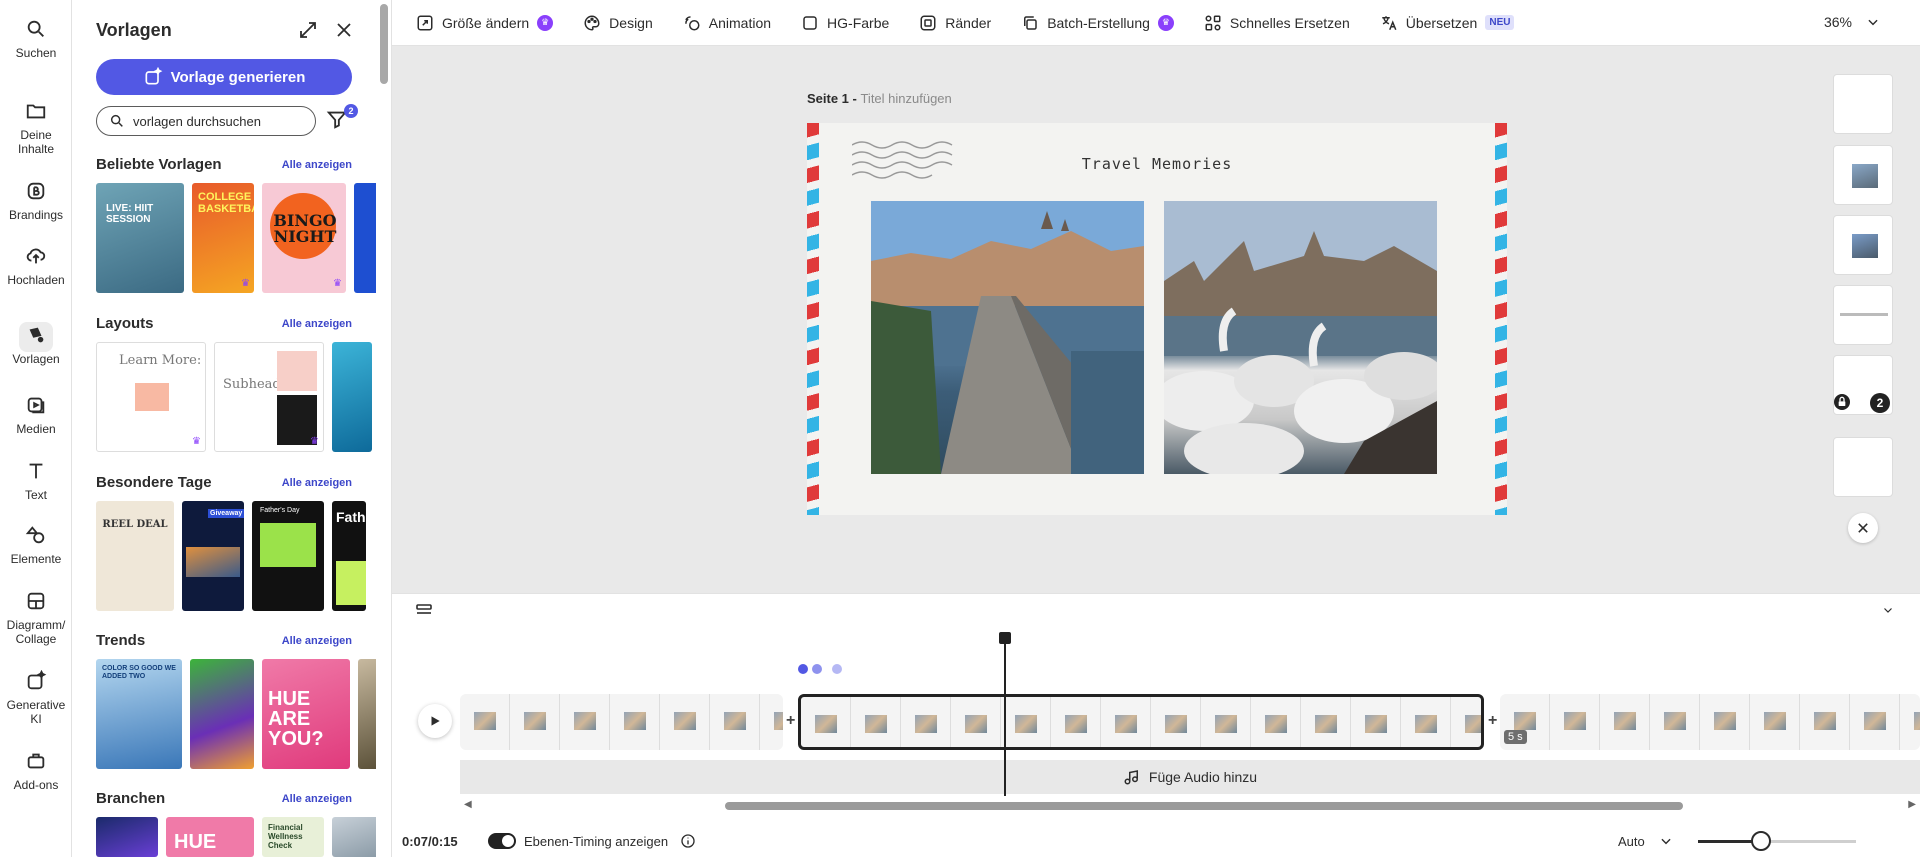  I want to click on template-card: Learn More: ♛, so click(151, 397).